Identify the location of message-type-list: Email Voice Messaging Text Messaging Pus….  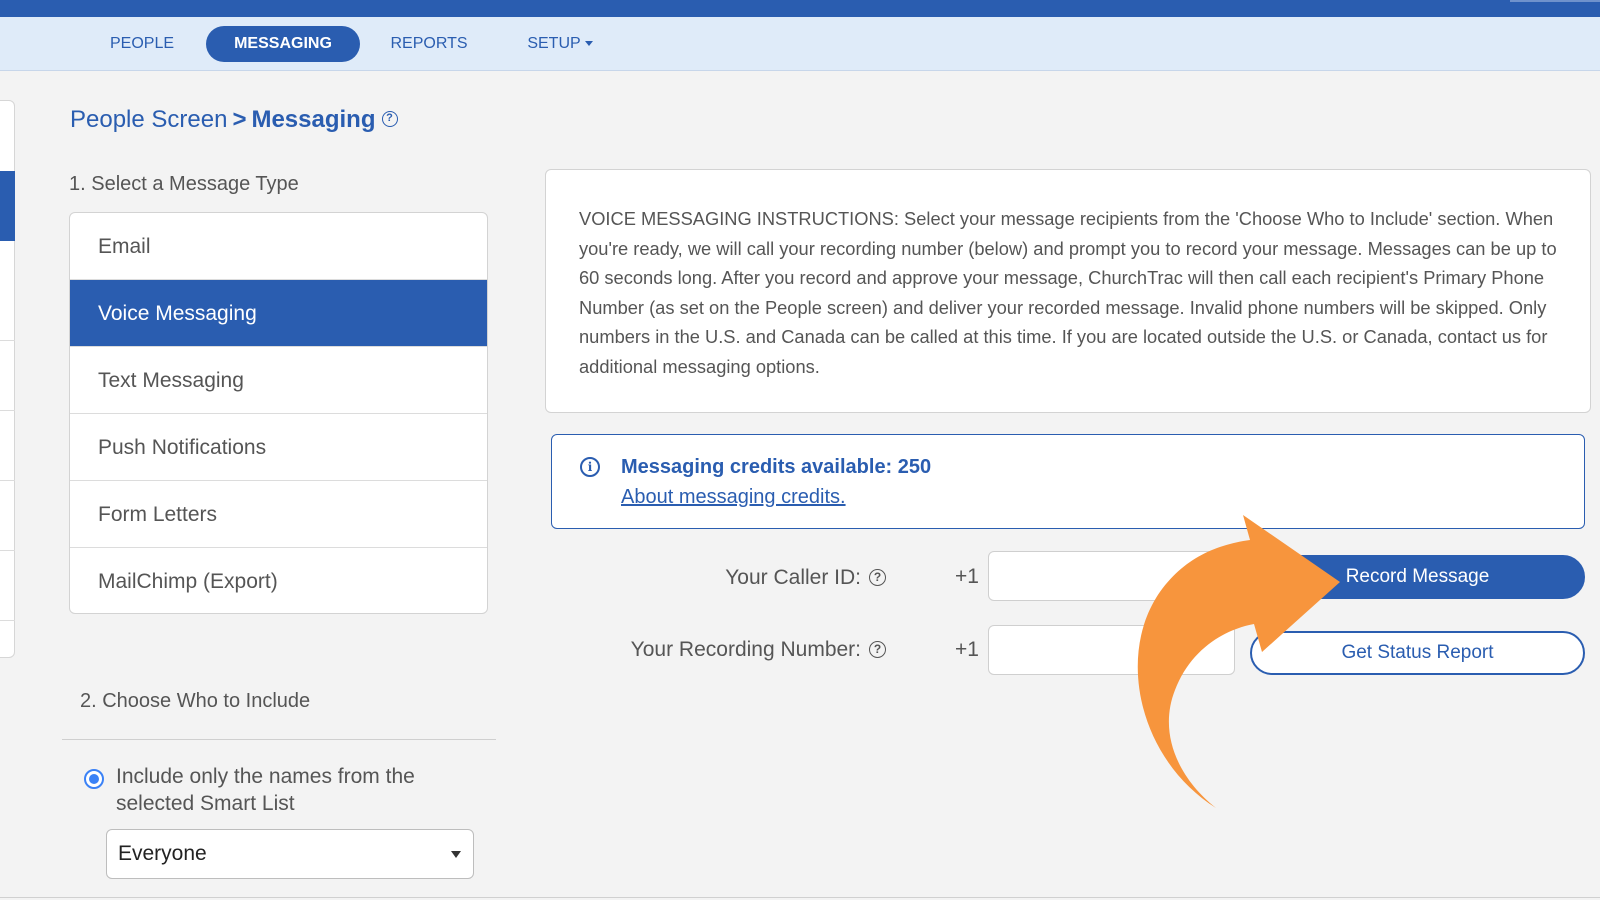
(278, 413).